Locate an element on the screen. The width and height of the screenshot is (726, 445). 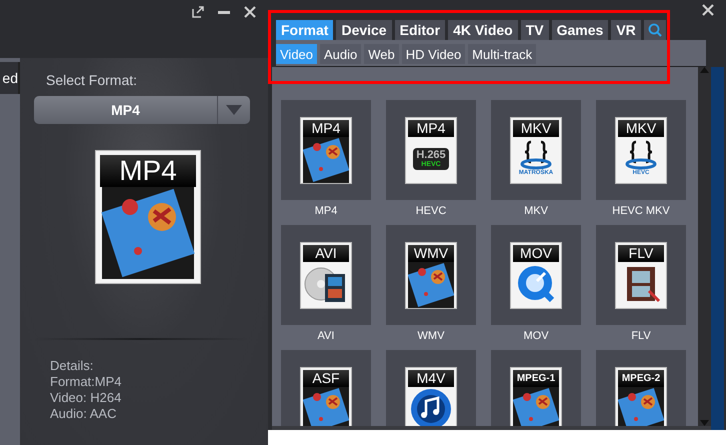
category-tab: Games is located at coordinates (580, 30).